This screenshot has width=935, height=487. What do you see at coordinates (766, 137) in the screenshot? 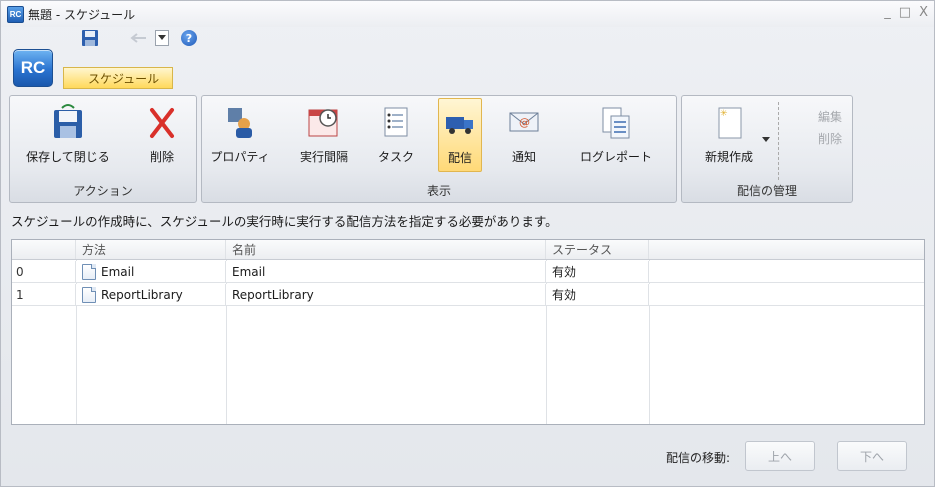
I see `new-dropdown-arrow-icon` at bounding box center [766, 137].